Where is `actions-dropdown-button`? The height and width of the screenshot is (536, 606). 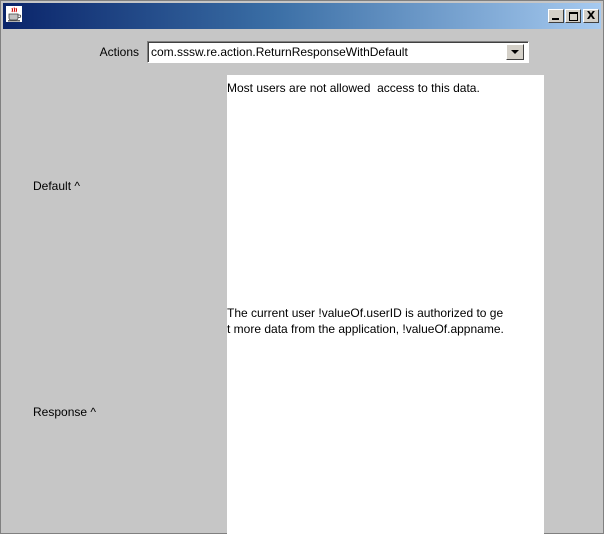
actions-dropdown-button is located at coordinates (515, 52).